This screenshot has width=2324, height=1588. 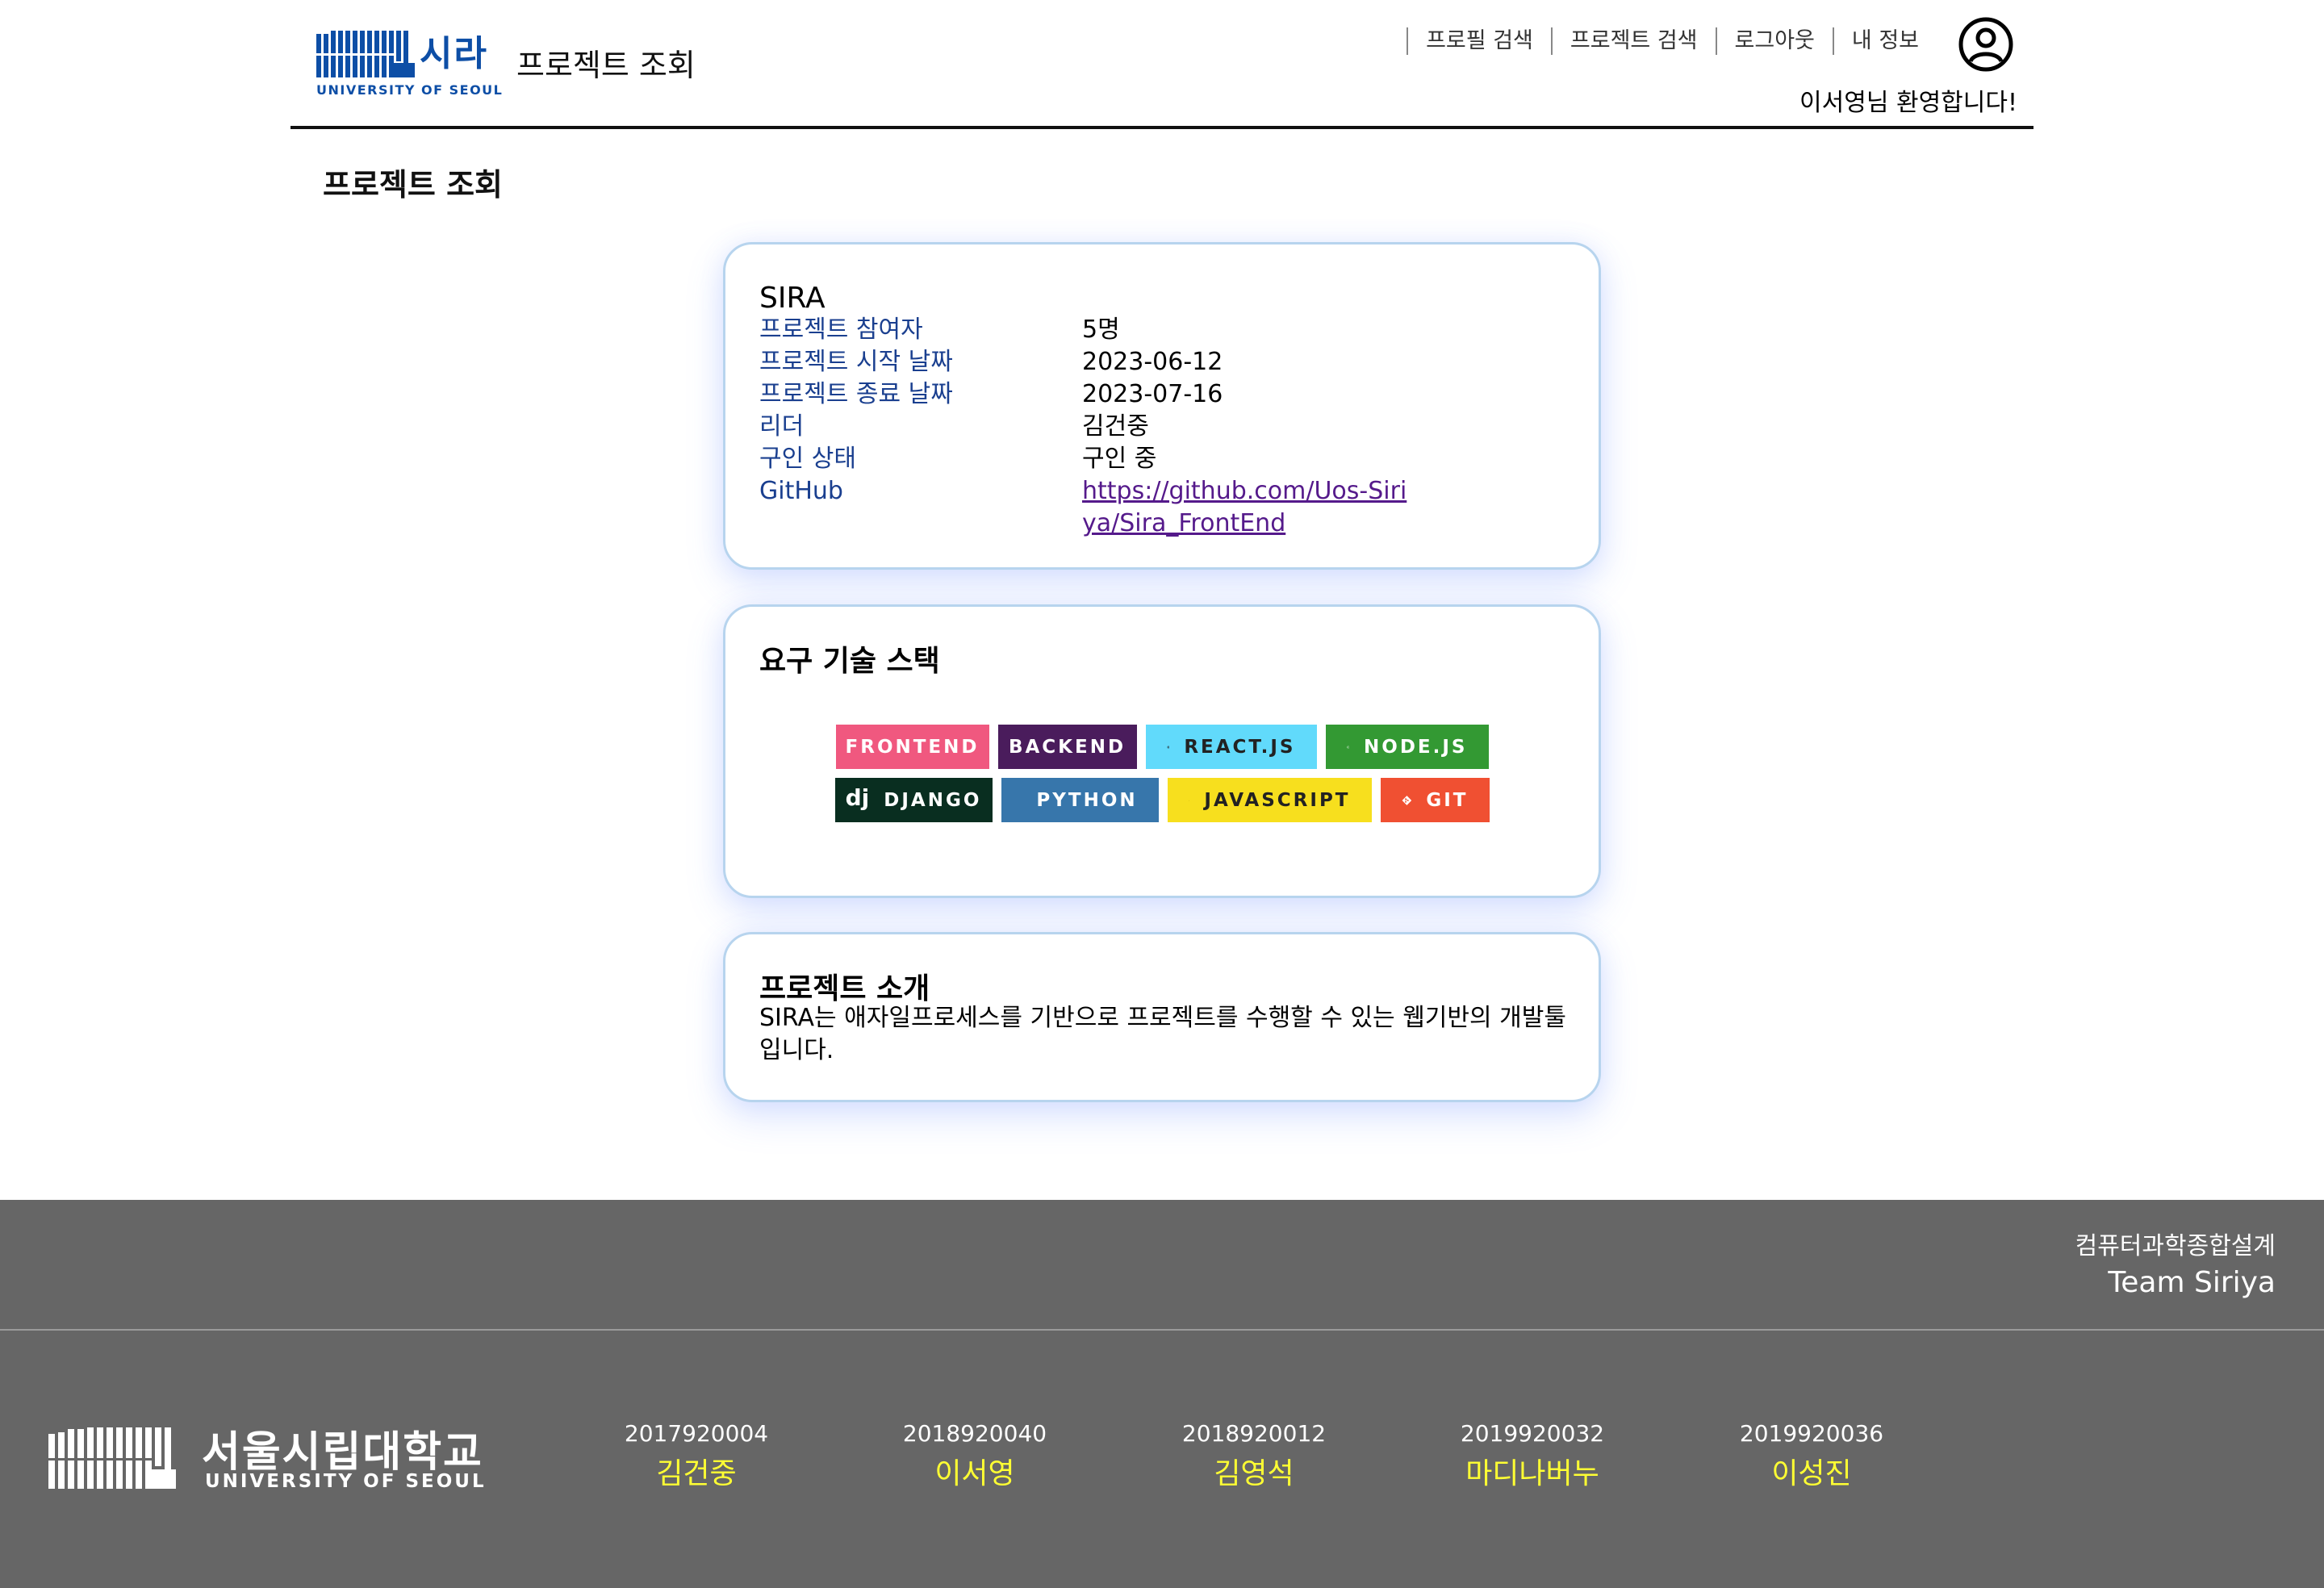 I want to click on badge-backend: BACKEND, so click(x=1067, y=747).